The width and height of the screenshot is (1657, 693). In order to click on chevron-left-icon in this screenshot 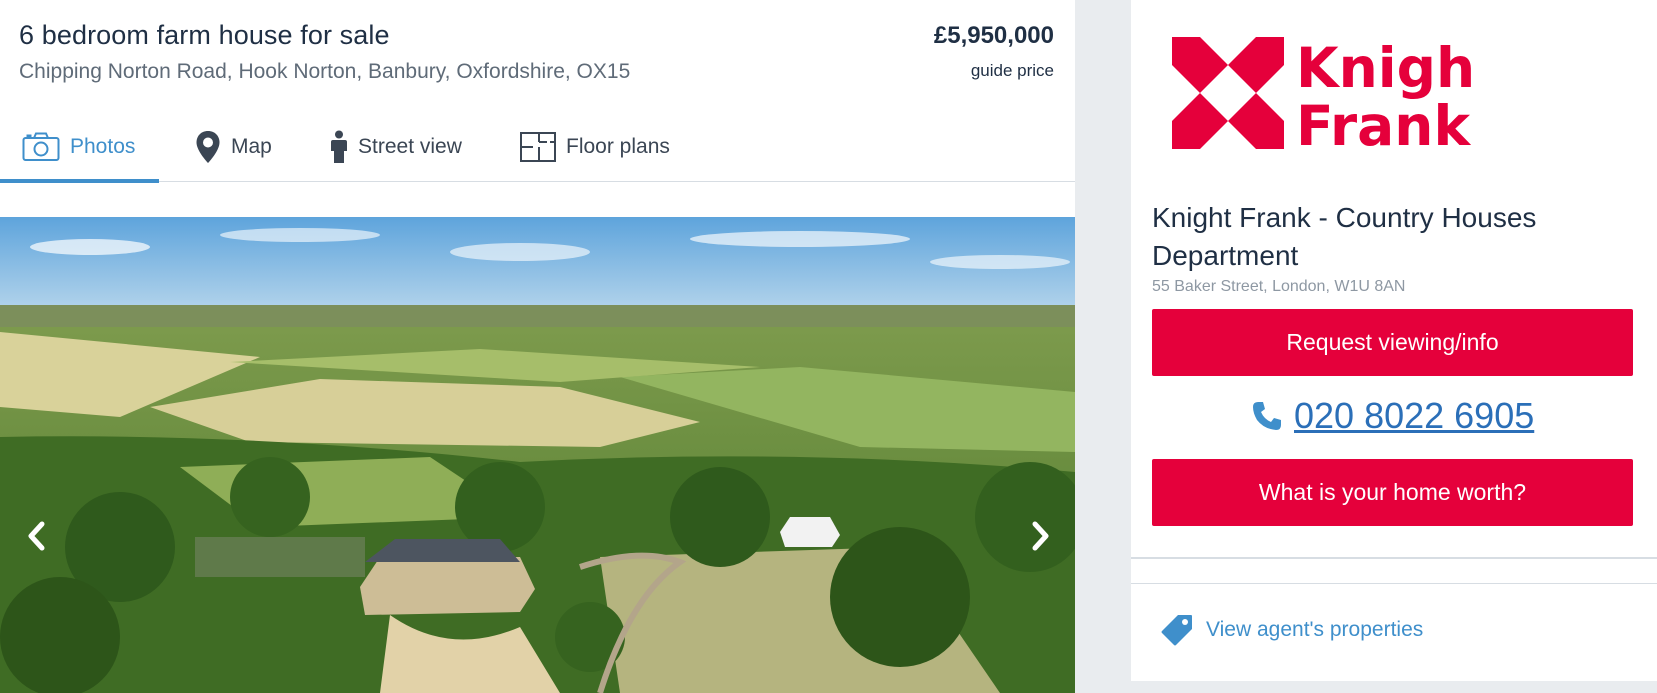, I will do `click(36, 536)`.